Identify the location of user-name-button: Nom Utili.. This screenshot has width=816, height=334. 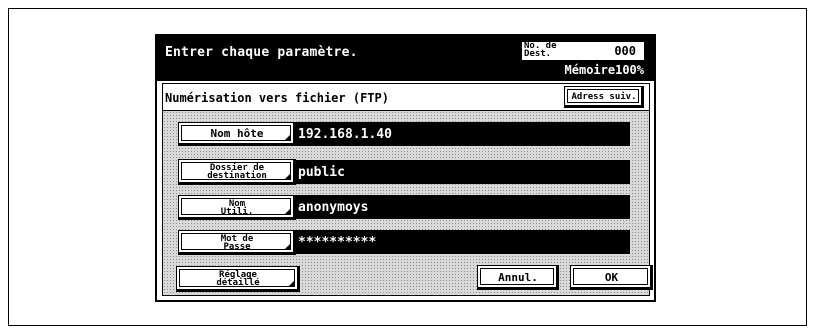
(237, 207).